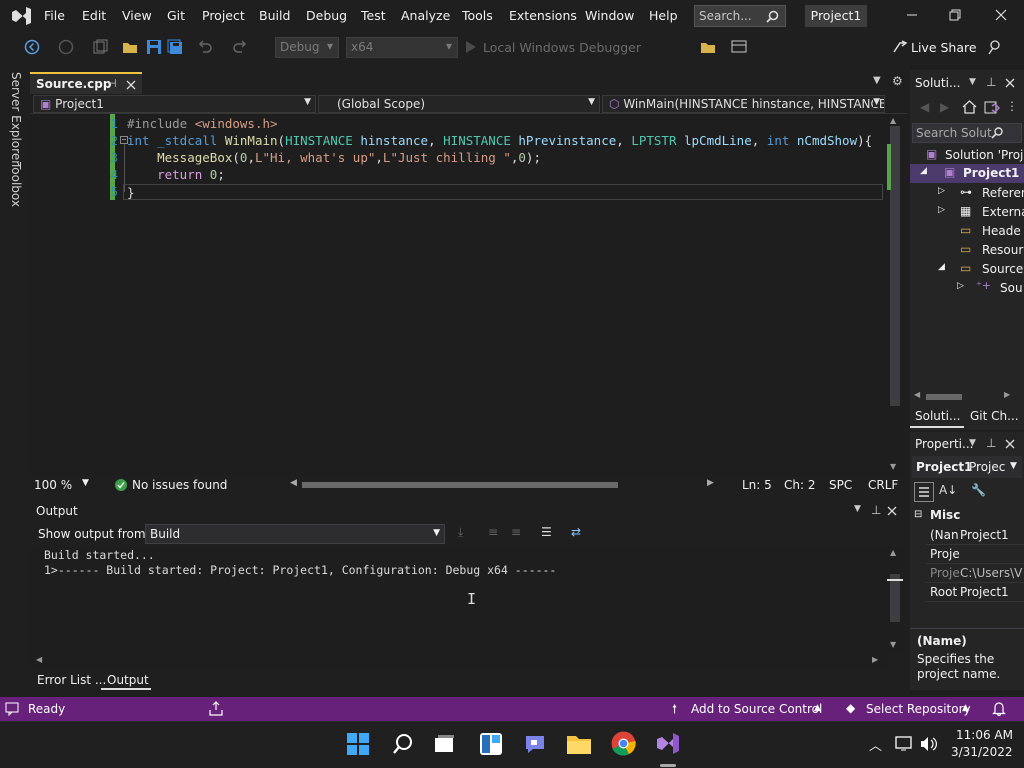  Describe the element at coordinates (609, 15) in the screenshot. I see `menu-window: Window` at that location.